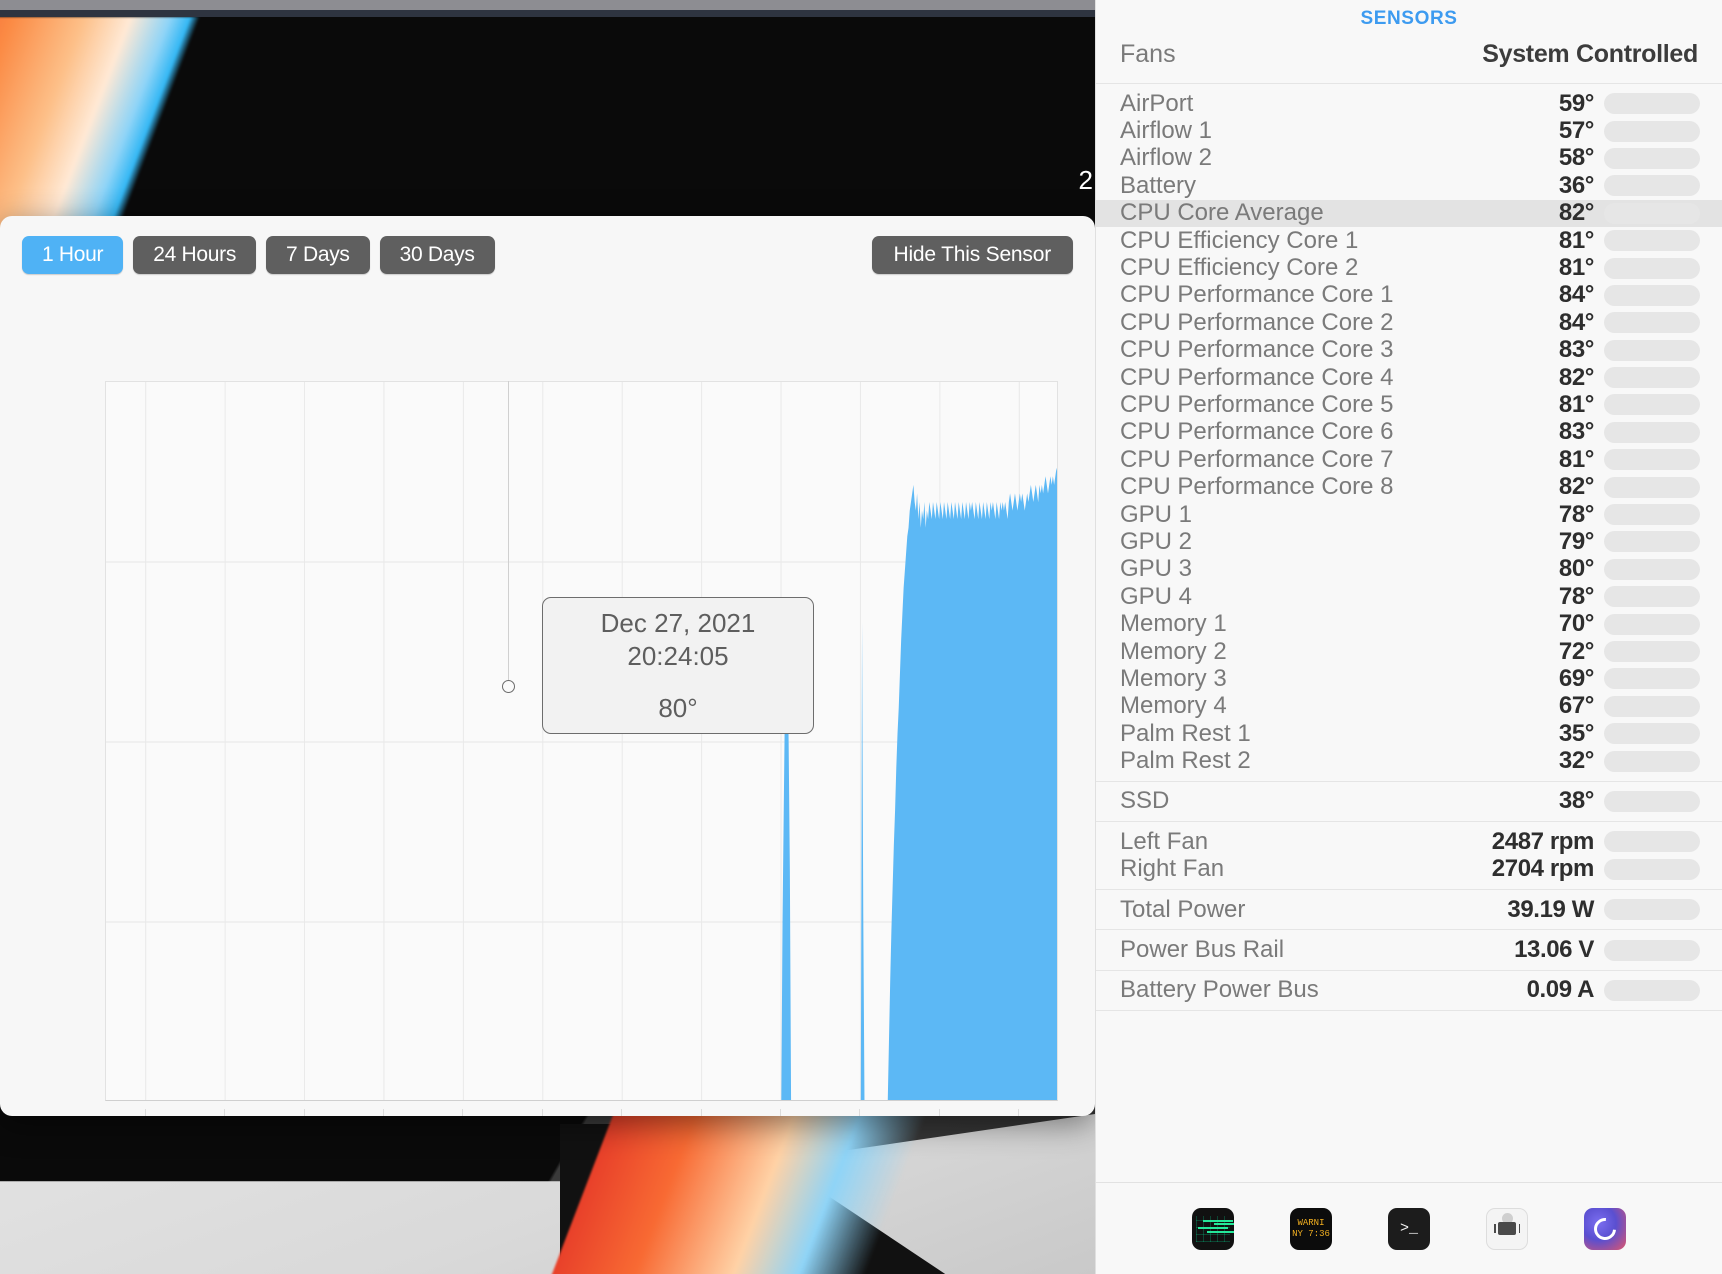 The width and height of the screenshot is (1722, 1274). What do you see at coordinates (1409, 130) in the screenshot?
I see `sensor-row: Airflow 1 57°` at bounding box center [1409, 130].